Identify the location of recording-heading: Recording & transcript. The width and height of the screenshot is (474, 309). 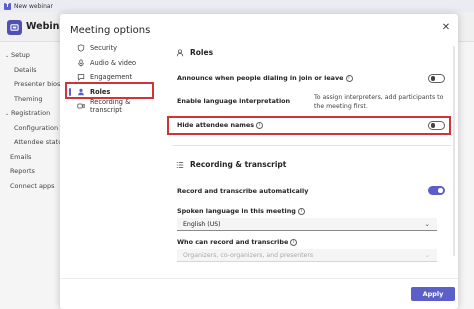
(231, 164).